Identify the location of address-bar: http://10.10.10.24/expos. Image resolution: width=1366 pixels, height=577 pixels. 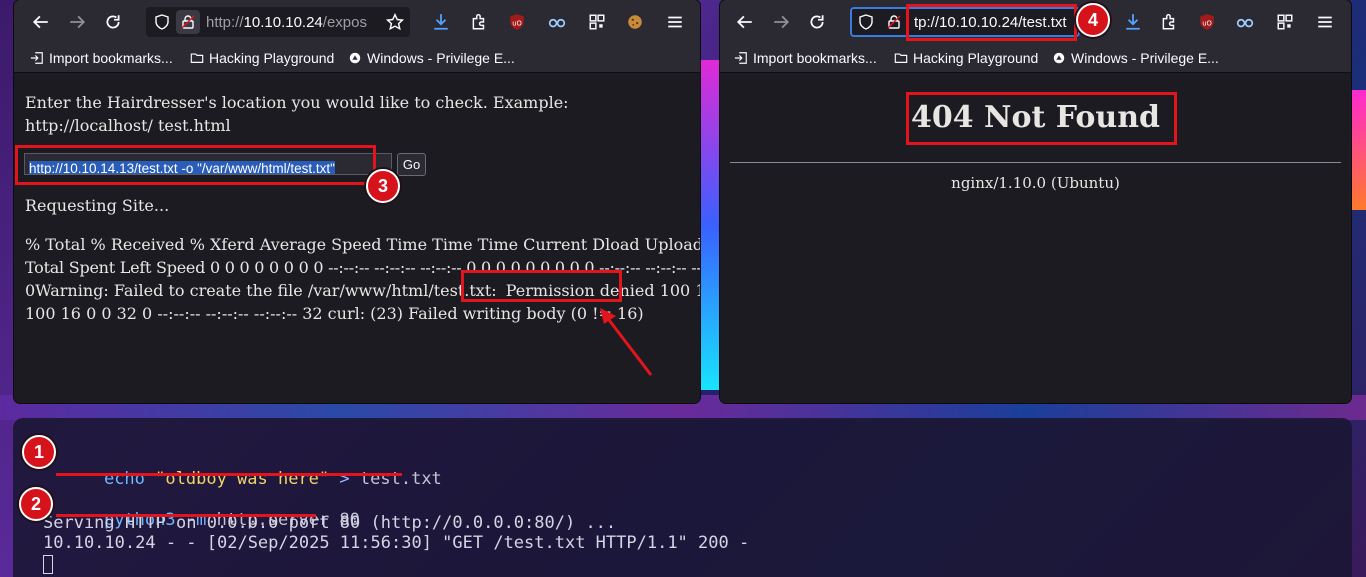
(278, 22).